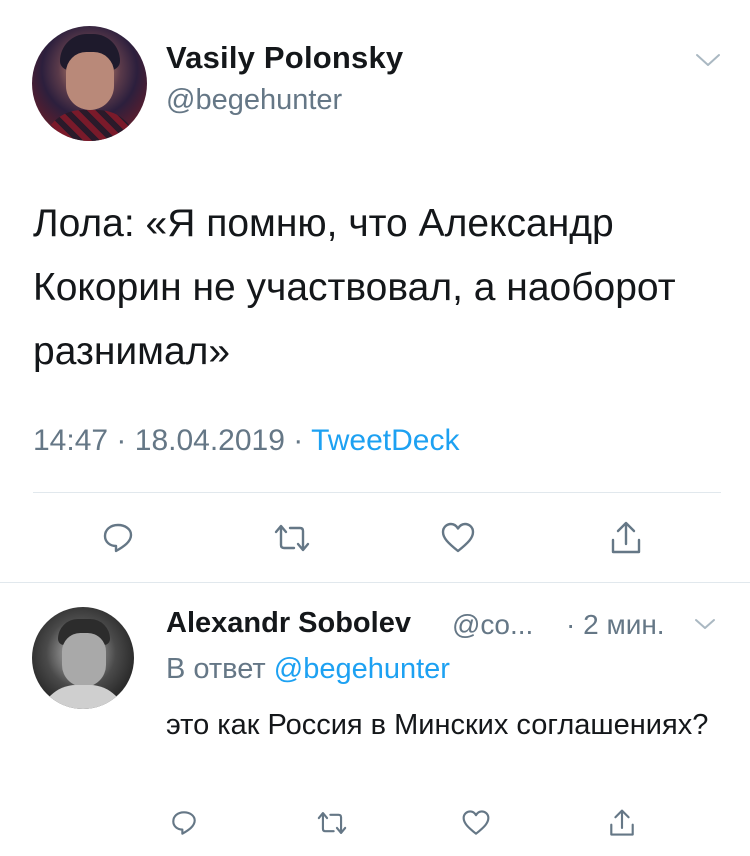  What do you see at coordinates (375, 823) in the screenshot?
I see `reply-actions` at bounding box center [375, 823].